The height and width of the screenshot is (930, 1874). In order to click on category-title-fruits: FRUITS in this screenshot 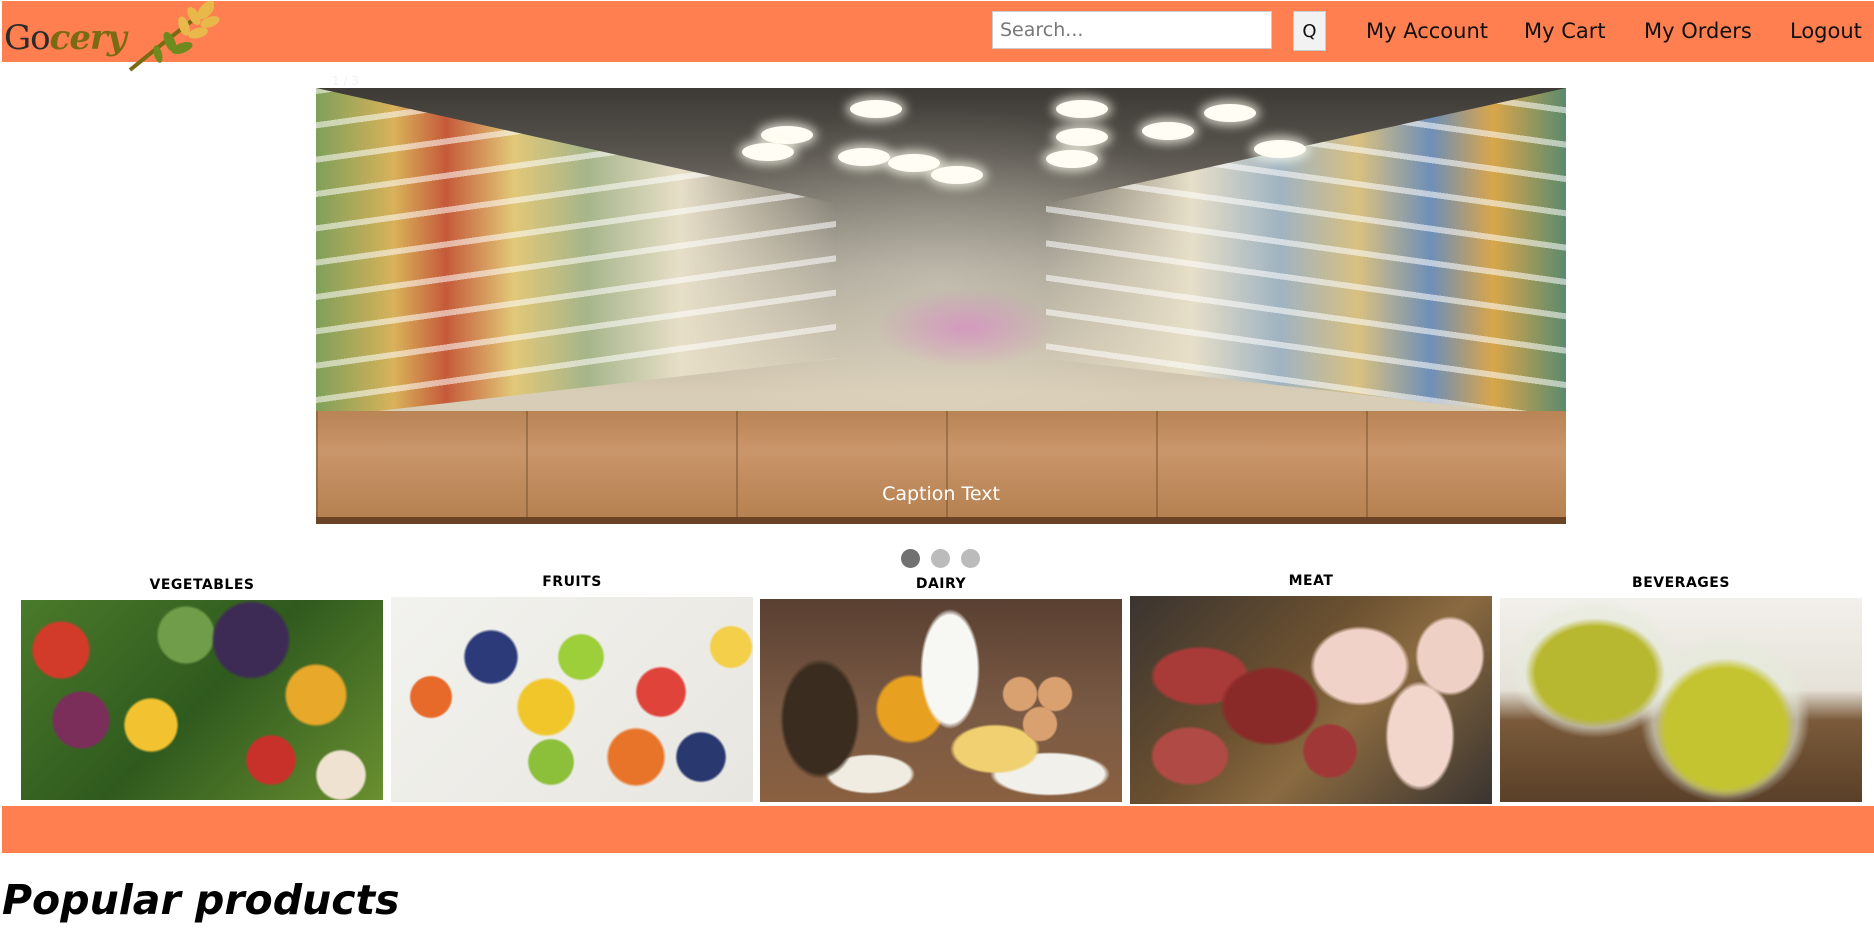, I will do `click(572, 582)`.